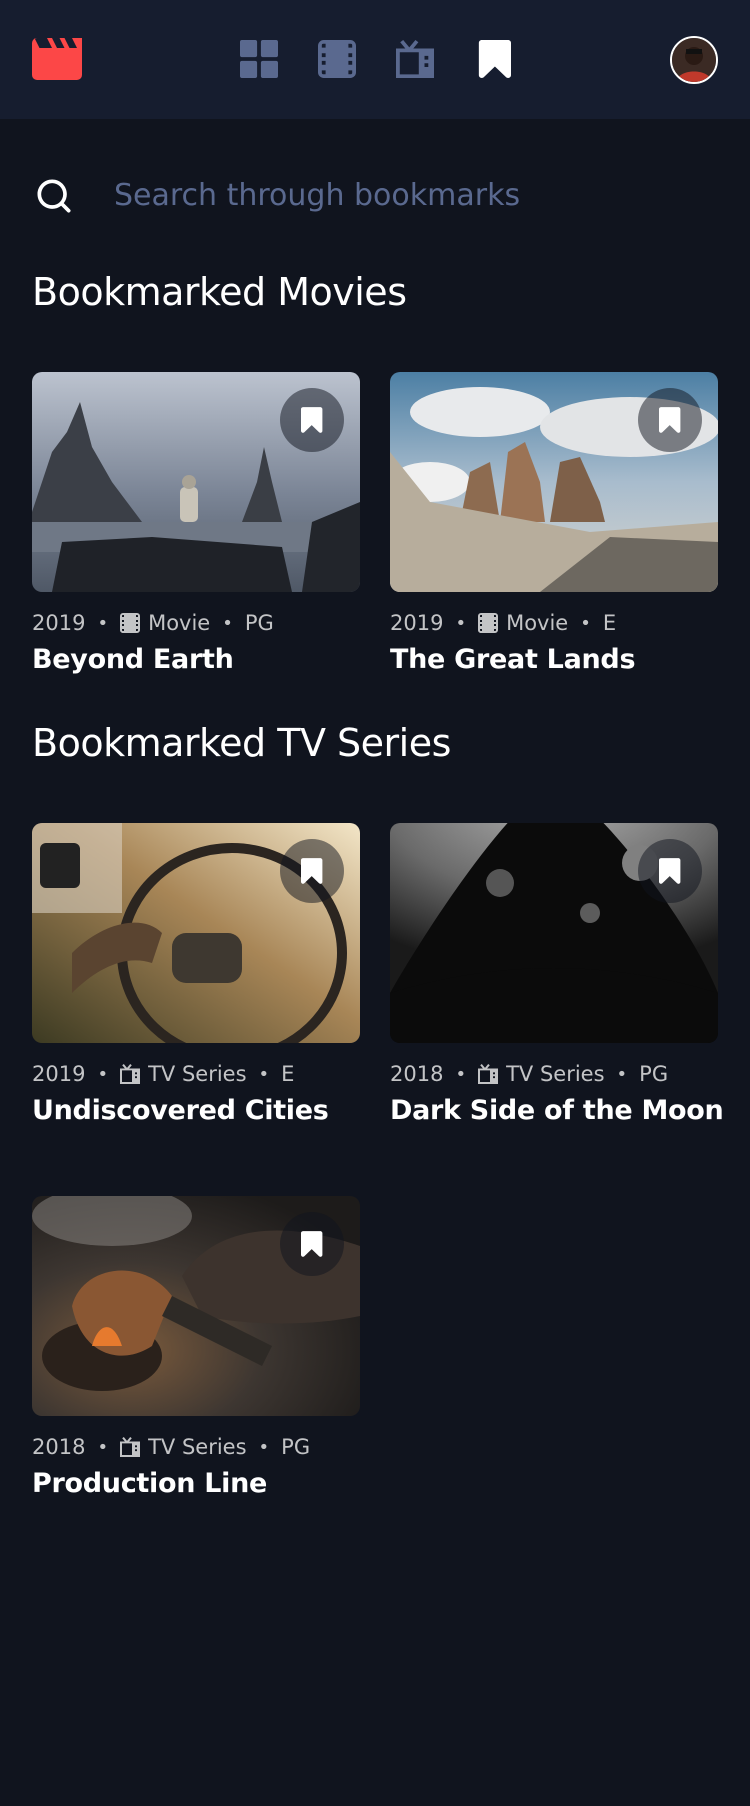  I want to click on card-meta: 2019 • TV Series • E, so click(196, 1074).